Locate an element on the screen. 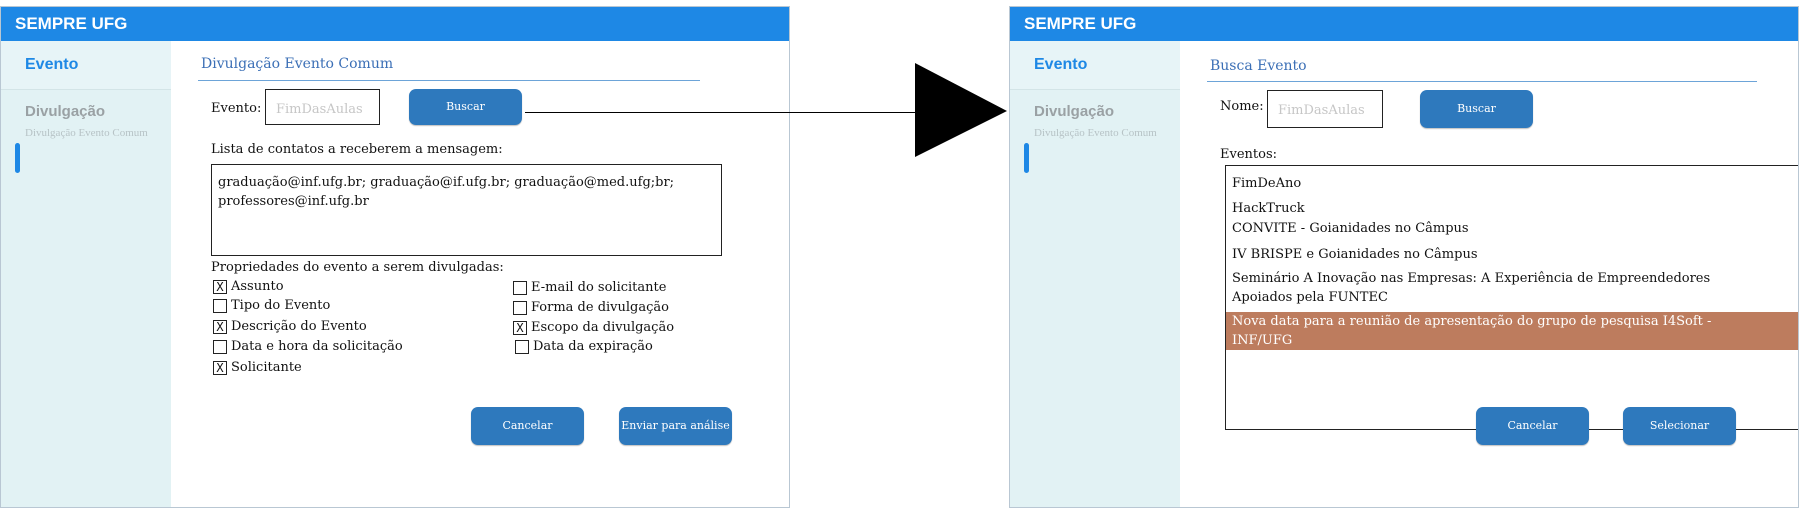  checkbox-tipo-do-evento: Tipo do Evento is located at coordinates (271, 305).